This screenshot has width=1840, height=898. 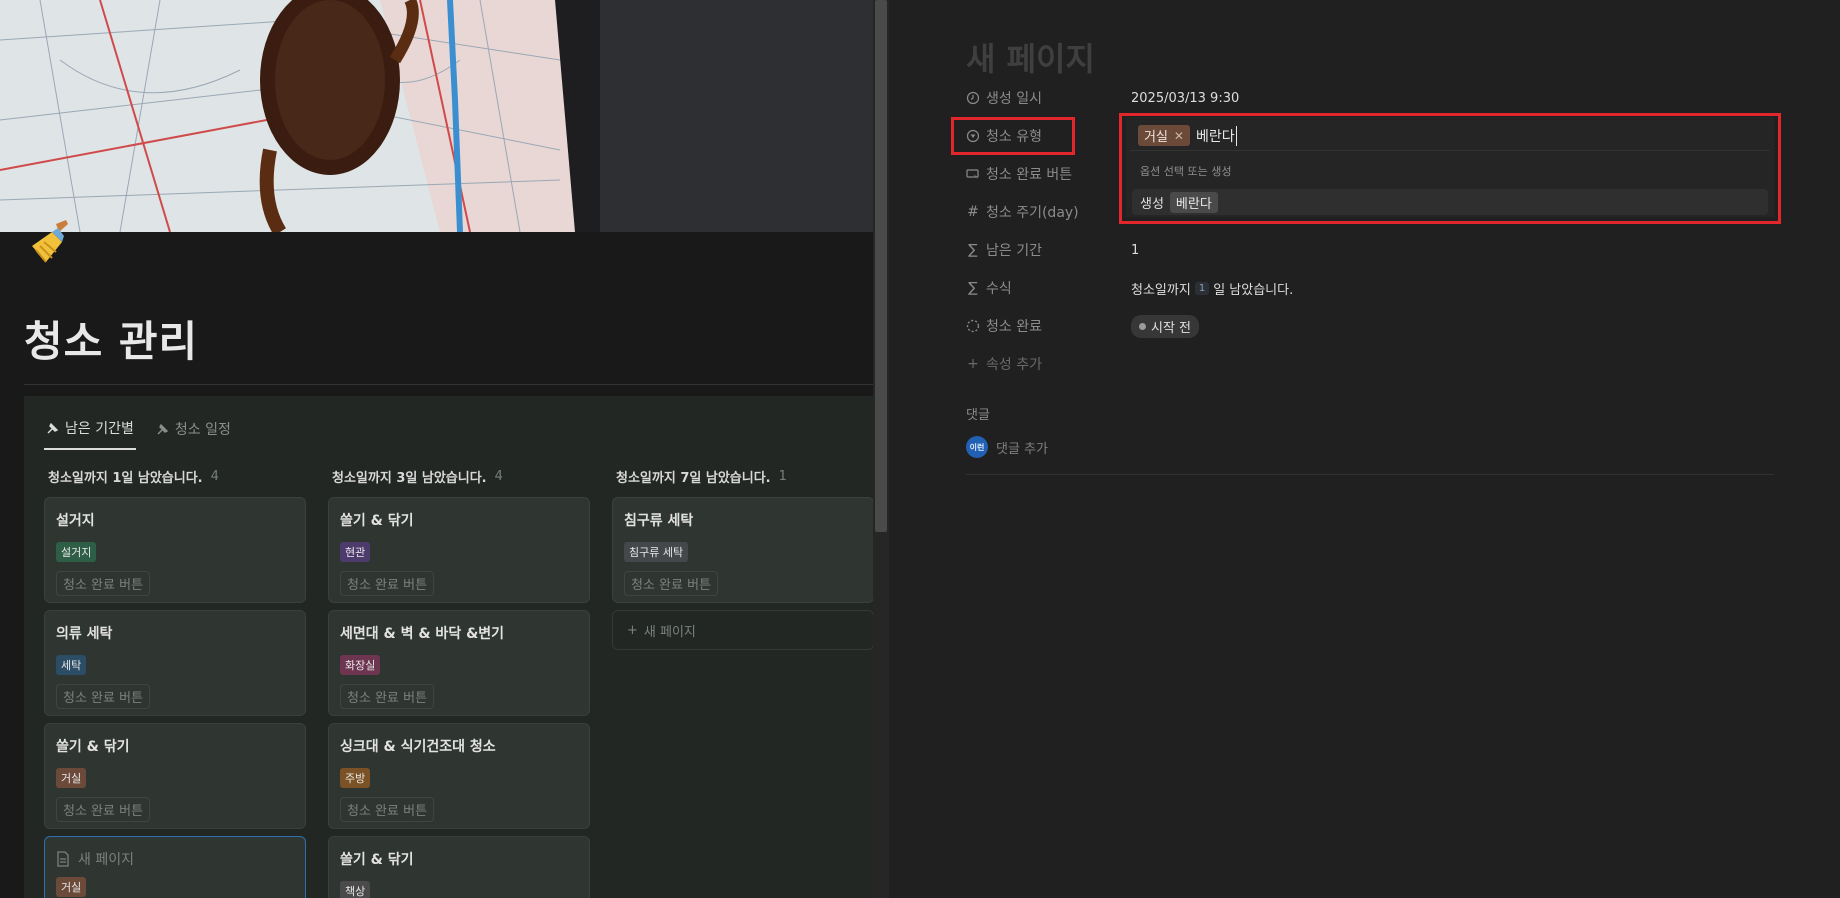 What do you see at coordinates (999, 289) in the screenshot?
I see `prop-name: 수식` at bounding box center [999, 289].